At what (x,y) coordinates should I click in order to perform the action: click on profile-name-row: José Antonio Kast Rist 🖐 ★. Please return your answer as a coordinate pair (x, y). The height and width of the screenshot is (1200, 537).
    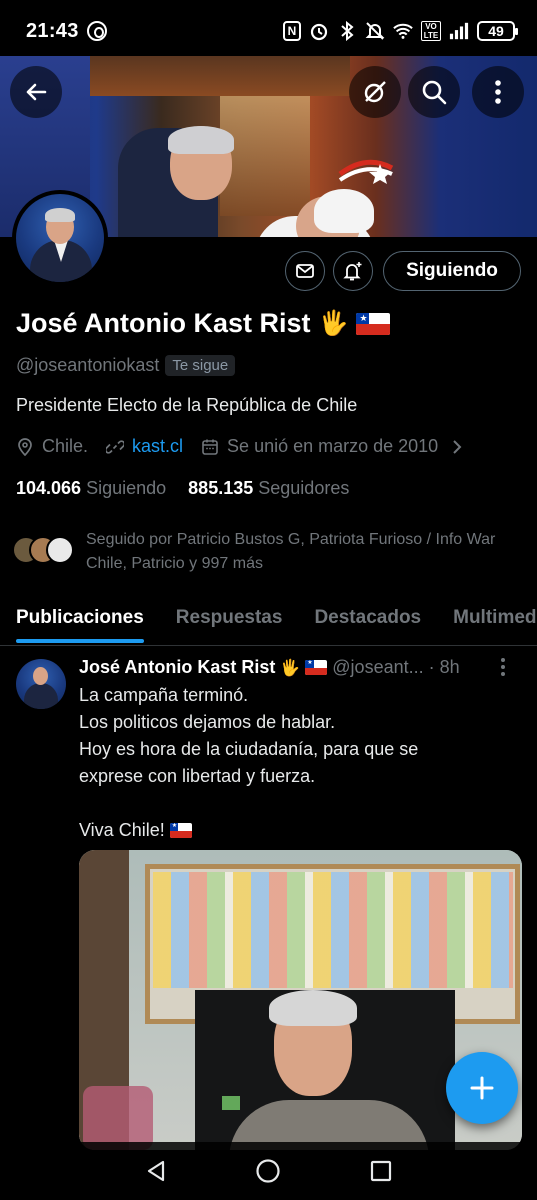
    Looking at the image, I should click on (203, 323).